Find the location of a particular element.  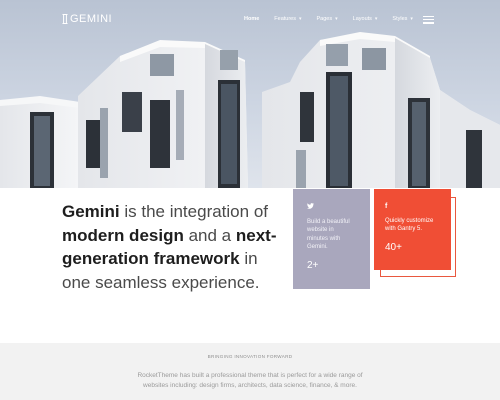

nav-item-features: Features ▾ is located at coordinates (287, 19).